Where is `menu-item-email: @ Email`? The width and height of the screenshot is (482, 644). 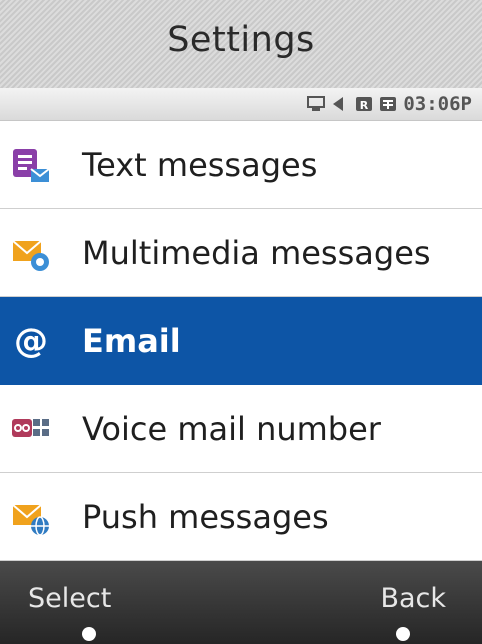 menu-item-email: @ Email is located at coordinates (241, 341).